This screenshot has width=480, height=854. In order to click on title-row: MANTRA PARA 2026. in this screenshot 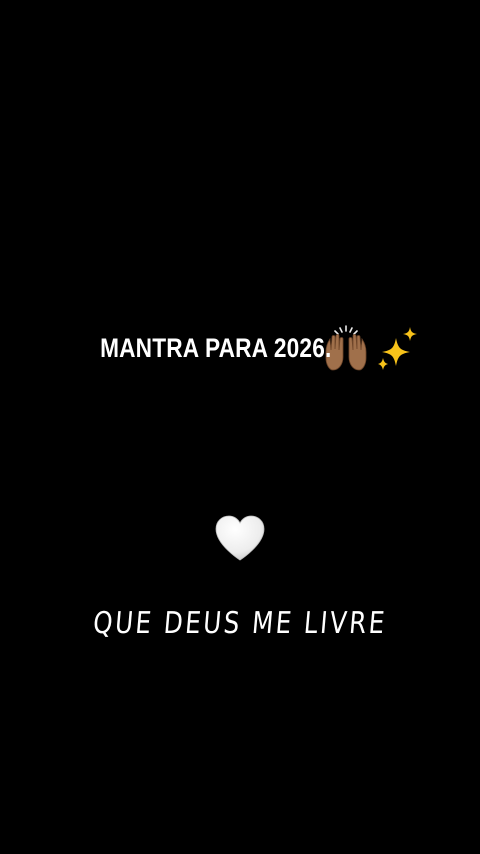, I will do `click(240, 348)`.